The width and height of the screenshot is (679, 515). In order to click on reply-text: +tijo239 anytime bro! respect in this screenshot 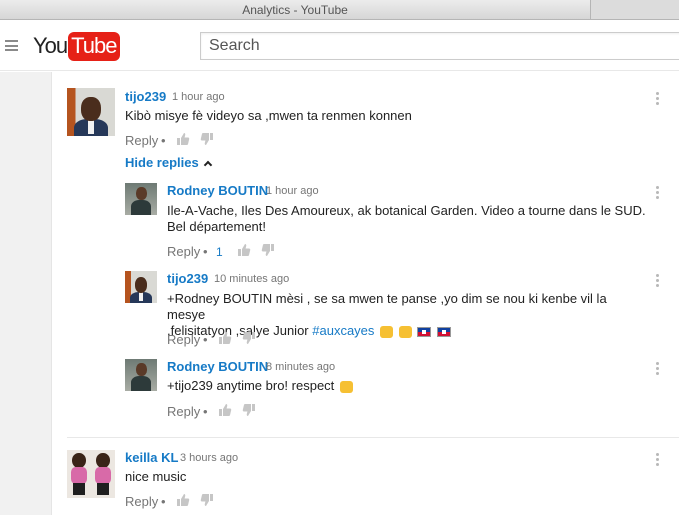, I will do `click(407, 386)`.